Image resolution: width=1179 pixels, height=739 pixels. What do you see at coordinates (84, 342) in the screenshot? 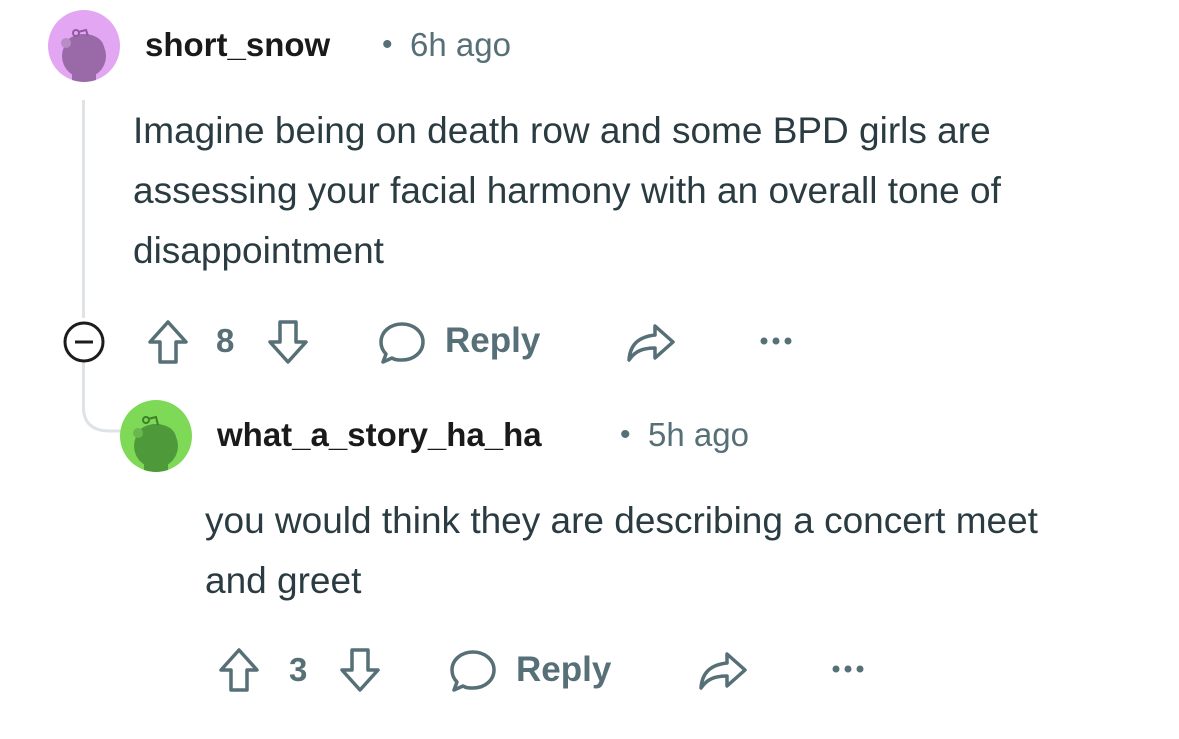
I see `collapse-thread-icon` at bounding box center [84, 342].